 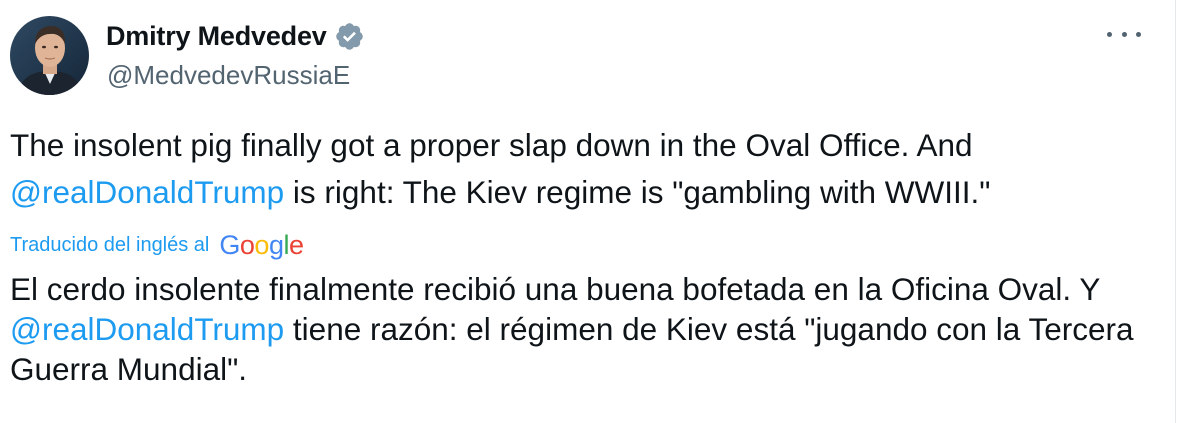 I want to click on tweet-right-border, so click(x=1175, y=211).